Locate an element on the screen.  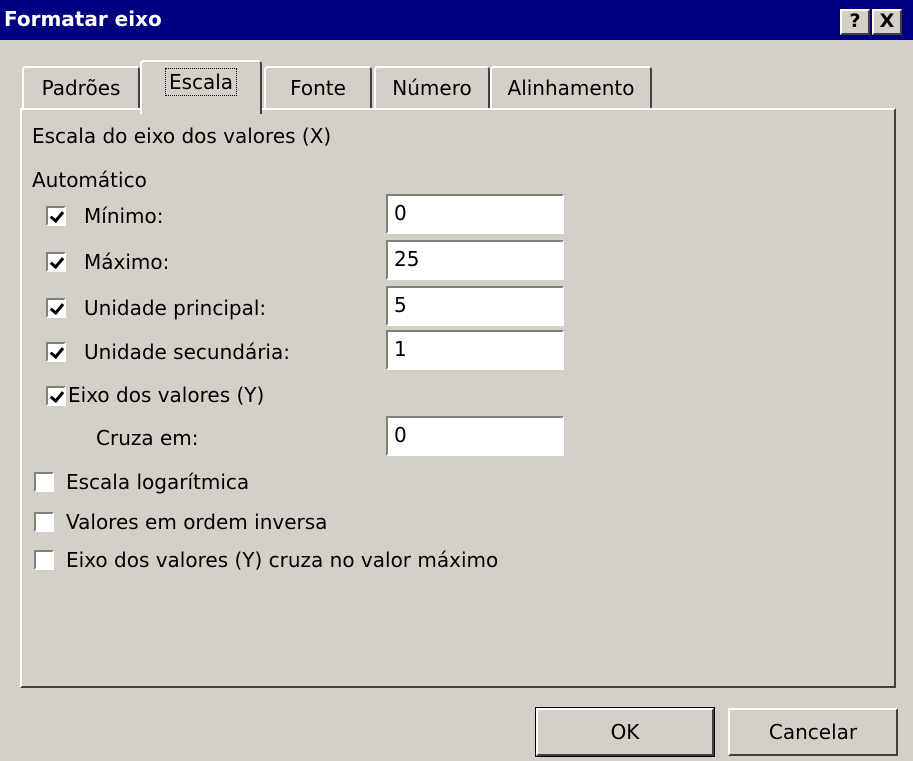
title-bar: Formatar eixo ? X is located at coordinates (456, 20).